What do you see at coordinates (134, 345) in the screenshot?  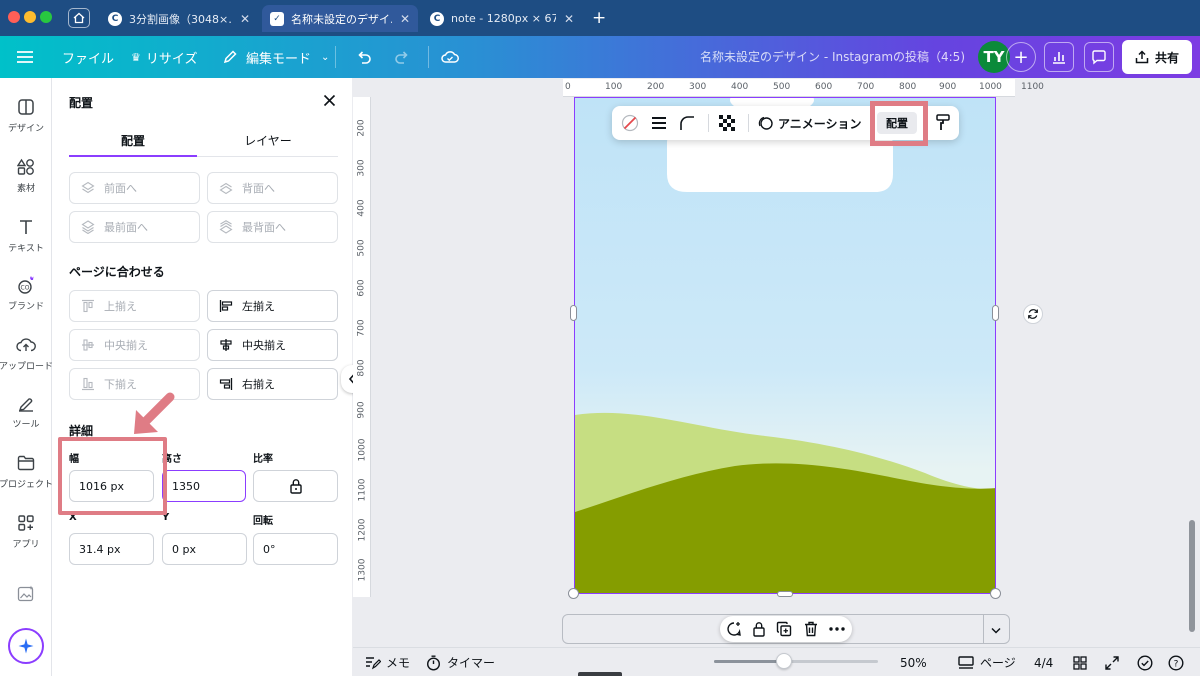 I see `align-middle-button: 中央揃え` at bounding box center [134, 345].